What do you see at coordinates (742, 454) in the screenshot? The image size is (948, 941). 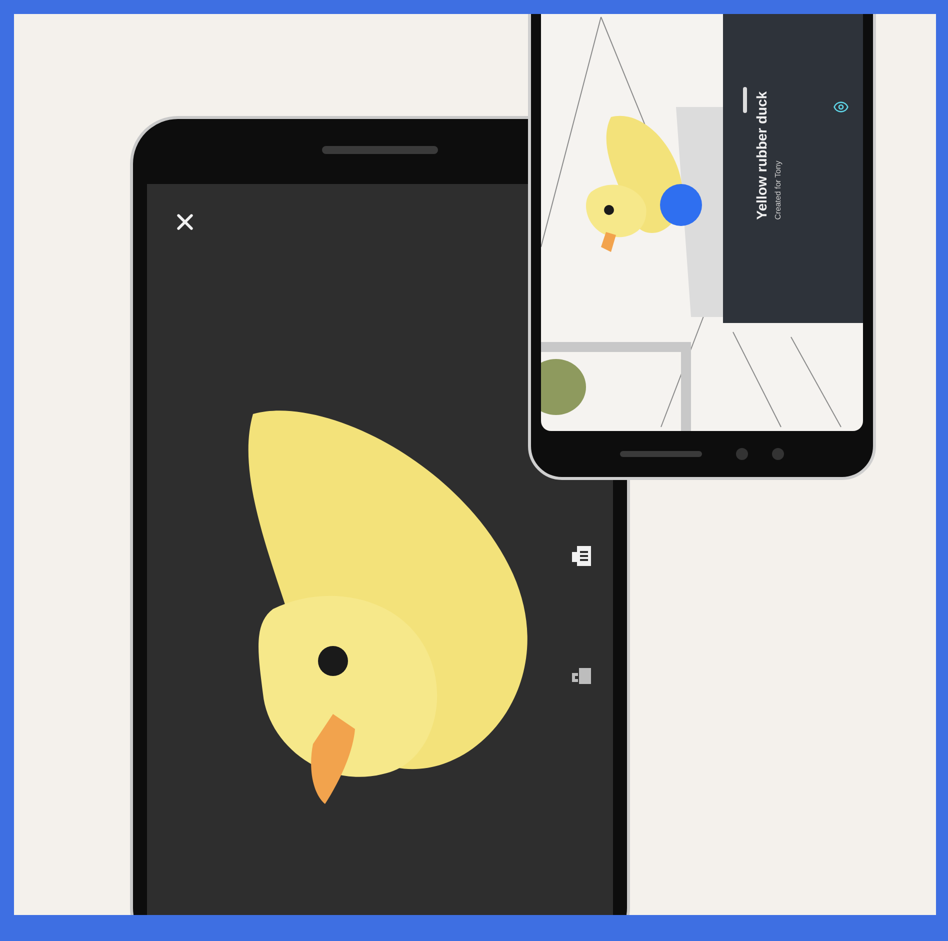 I see `camera-lens` at bounding box center [742, 454].